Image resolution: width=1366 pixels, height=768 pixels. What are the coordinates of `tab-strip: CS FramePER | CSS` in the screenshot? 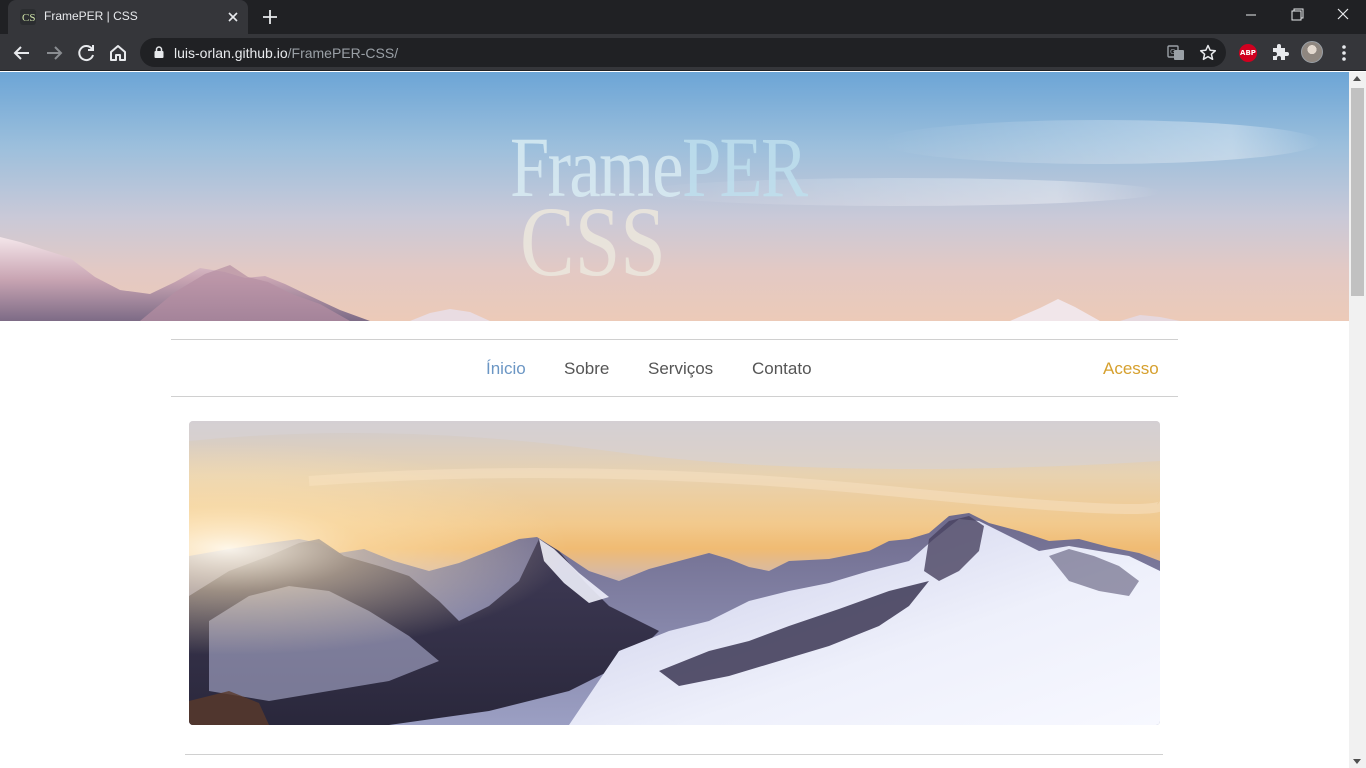 It's located at (683, 17).